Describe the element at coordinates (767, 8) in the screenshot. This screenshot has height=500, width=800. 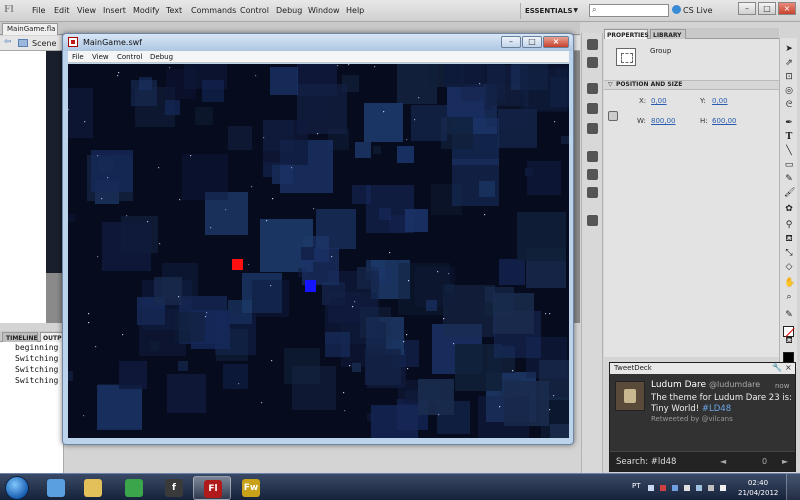
I see `maximize-button: □` at that location.